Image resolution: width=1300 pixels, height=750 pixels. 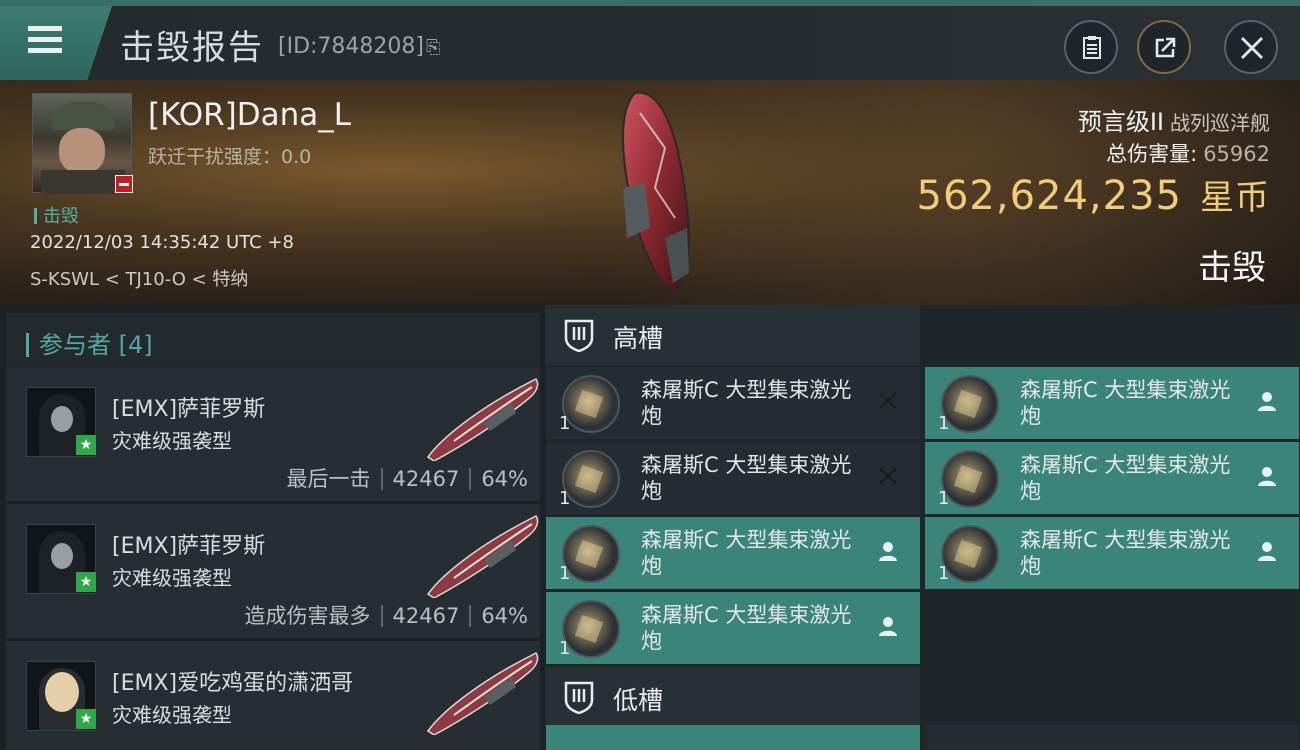 I want to click on clipboard-icon, so click(x=1092, y=47).